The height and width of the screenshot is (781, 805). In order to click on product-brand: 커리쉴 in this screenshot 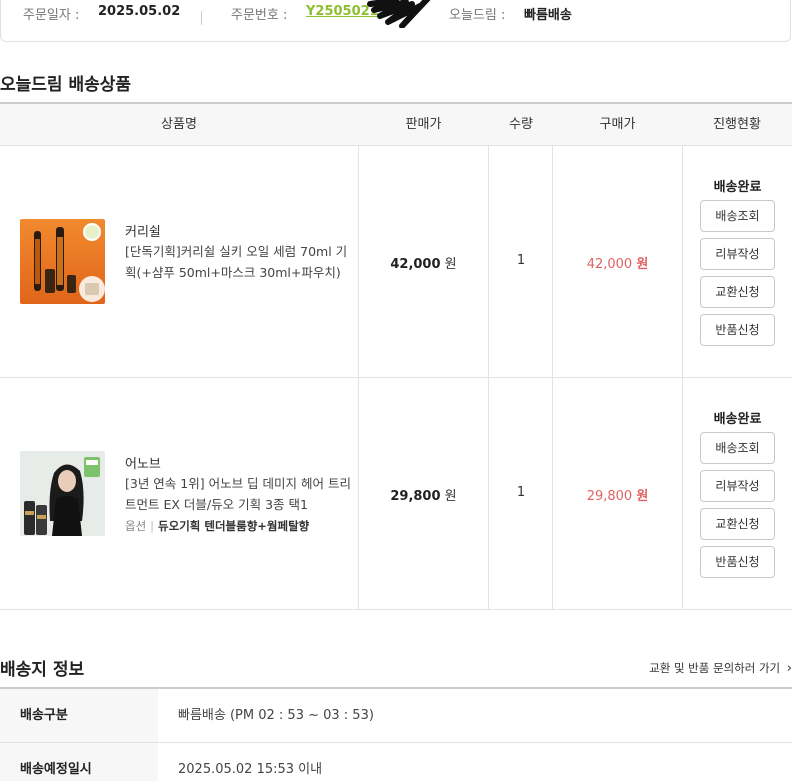, I will do `click(143, 230)`.